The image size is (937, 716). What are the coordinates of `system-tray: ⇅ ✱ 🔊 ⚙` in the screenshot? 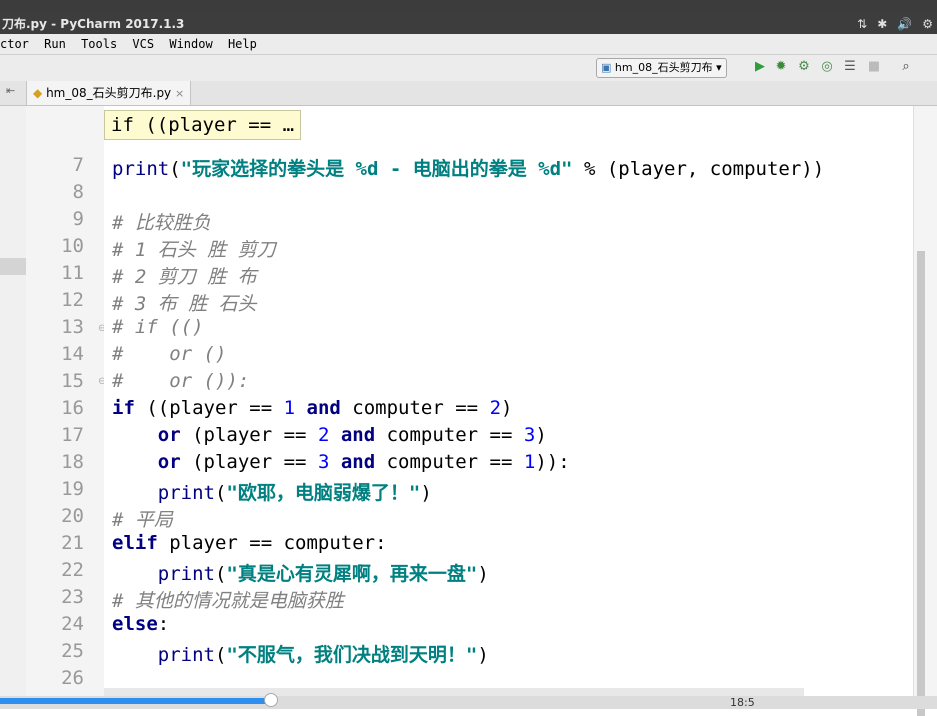 It's located at (895, 24).